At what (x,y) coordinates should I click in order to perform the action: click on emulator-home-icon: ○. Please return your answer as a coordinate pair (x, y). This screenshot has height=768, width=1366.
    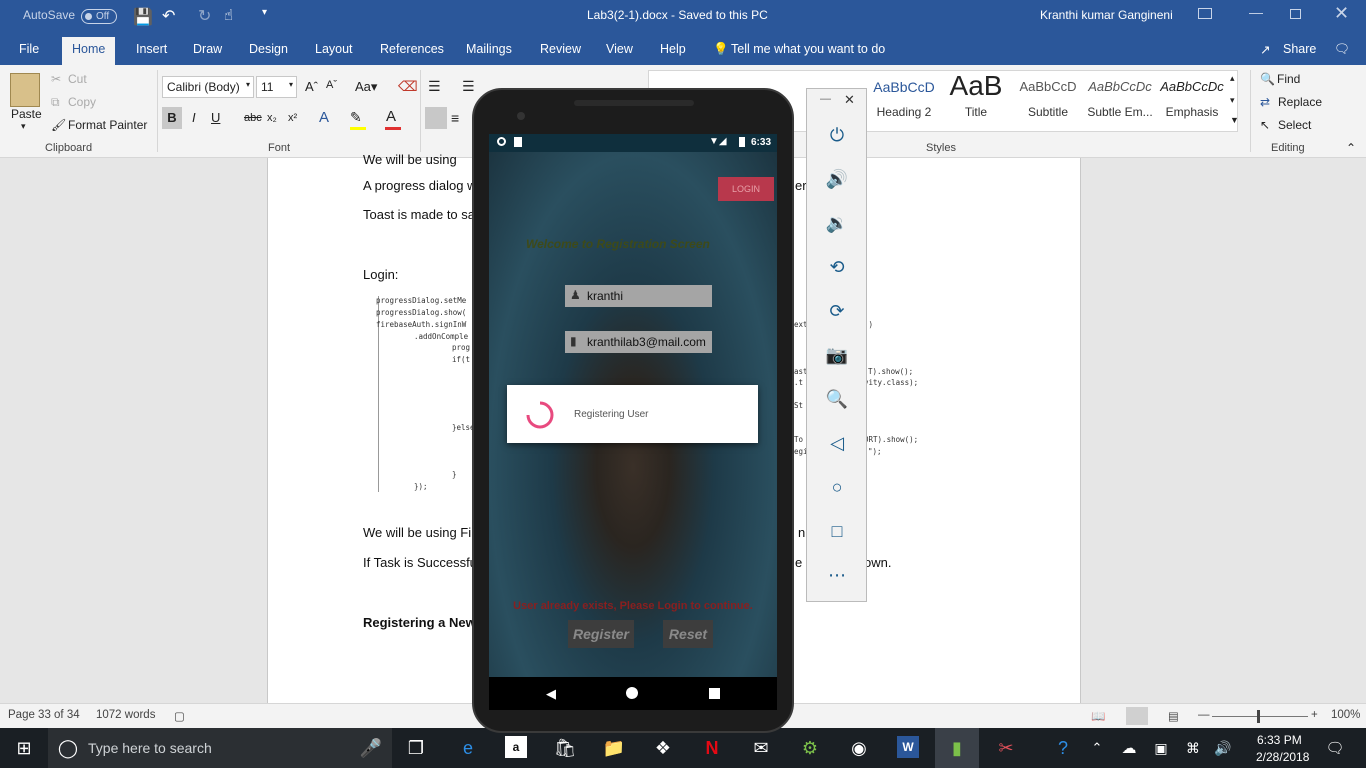
    Looking at the image, I should click on (837, 487).